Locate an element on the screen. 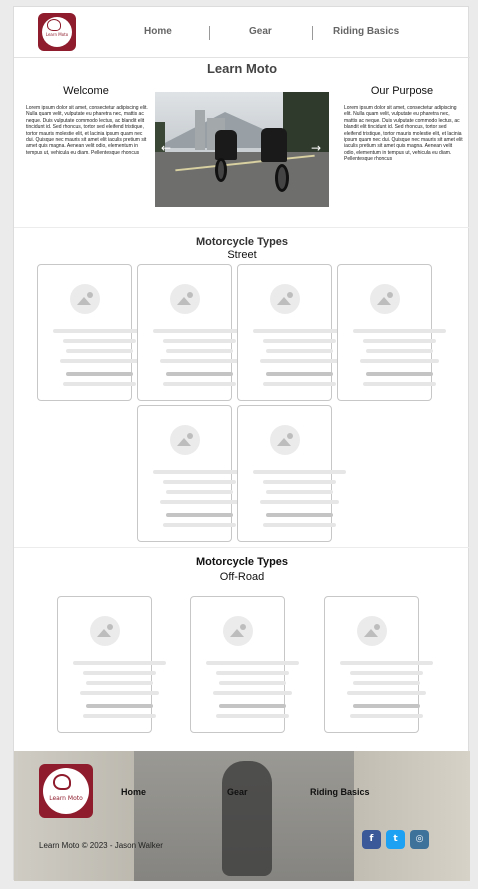 The image size is (478, 889). site-header: Learn Moto Home Gear Riding Basics is located at coordinates (242, 32).